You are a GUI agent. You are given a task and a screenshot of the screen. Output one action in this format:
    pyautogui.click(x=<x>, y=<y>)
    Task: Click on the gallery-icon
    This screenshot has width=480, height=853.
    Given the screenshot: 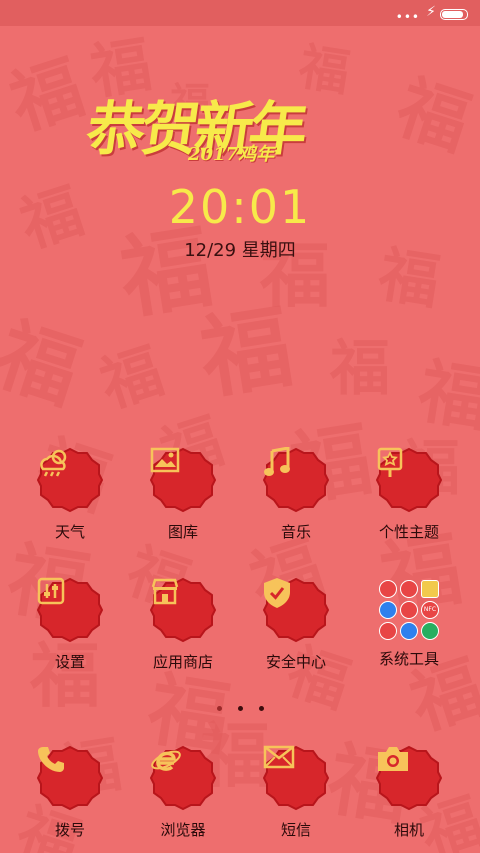 What is the action you would take?
    pyautogui.click(x=183, y=480)
    